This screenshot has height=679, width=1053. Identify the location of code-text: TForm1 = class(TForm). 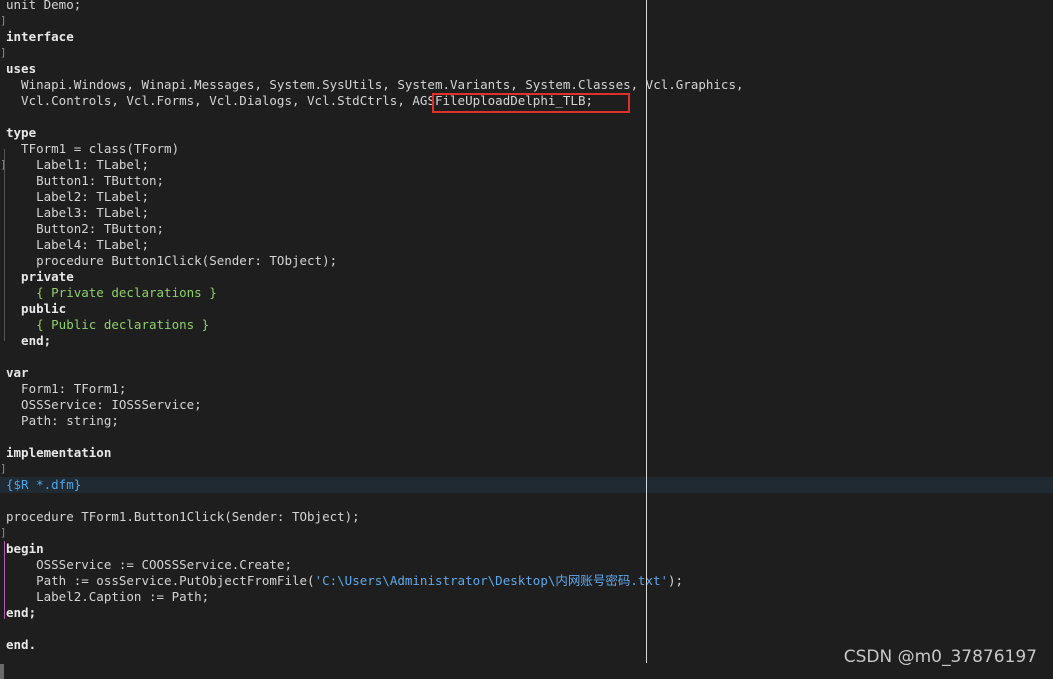
(93, 148).